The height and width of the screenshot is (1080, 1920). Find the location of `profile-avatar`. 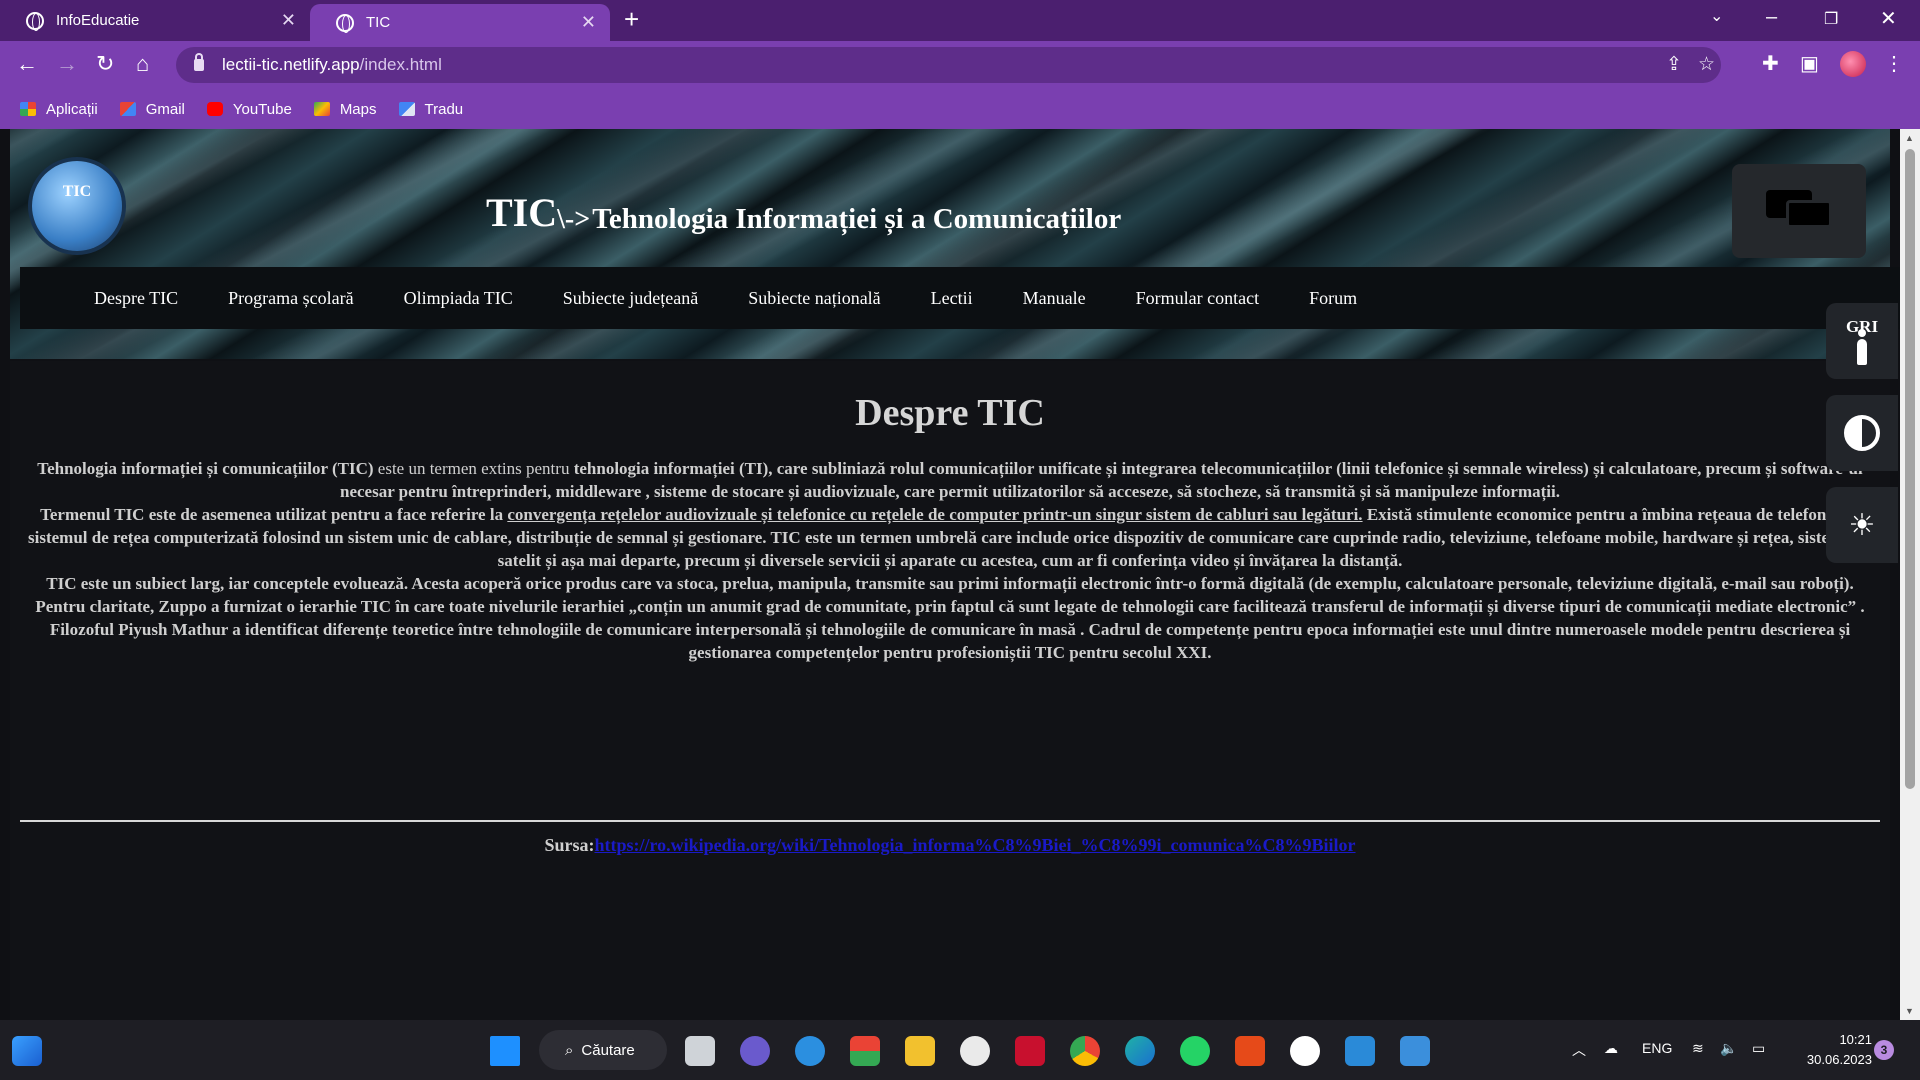

profile-avatar is located at coordinates (1853, 64).